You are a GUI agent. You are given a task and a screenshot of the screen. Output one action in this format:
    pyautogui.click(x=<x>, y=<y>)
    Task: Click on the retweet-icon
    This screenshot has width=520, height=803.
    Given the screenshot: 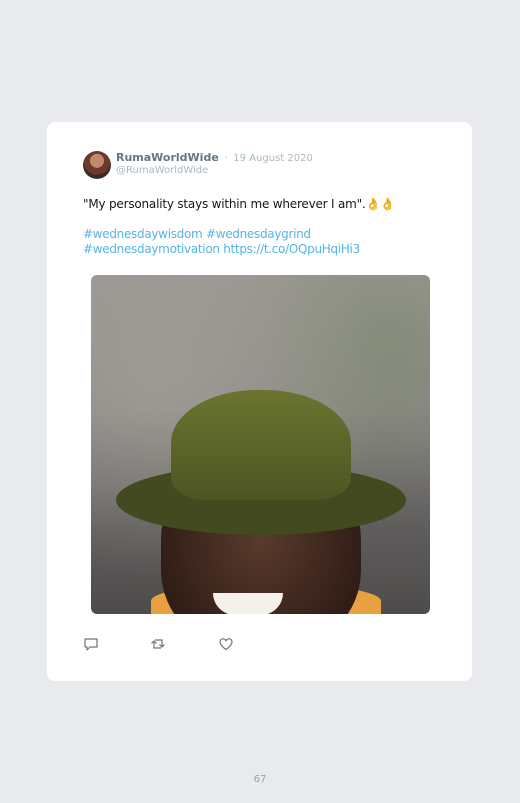 What is the action you would take?
    pyautogui.click(x=158, y=644)
    